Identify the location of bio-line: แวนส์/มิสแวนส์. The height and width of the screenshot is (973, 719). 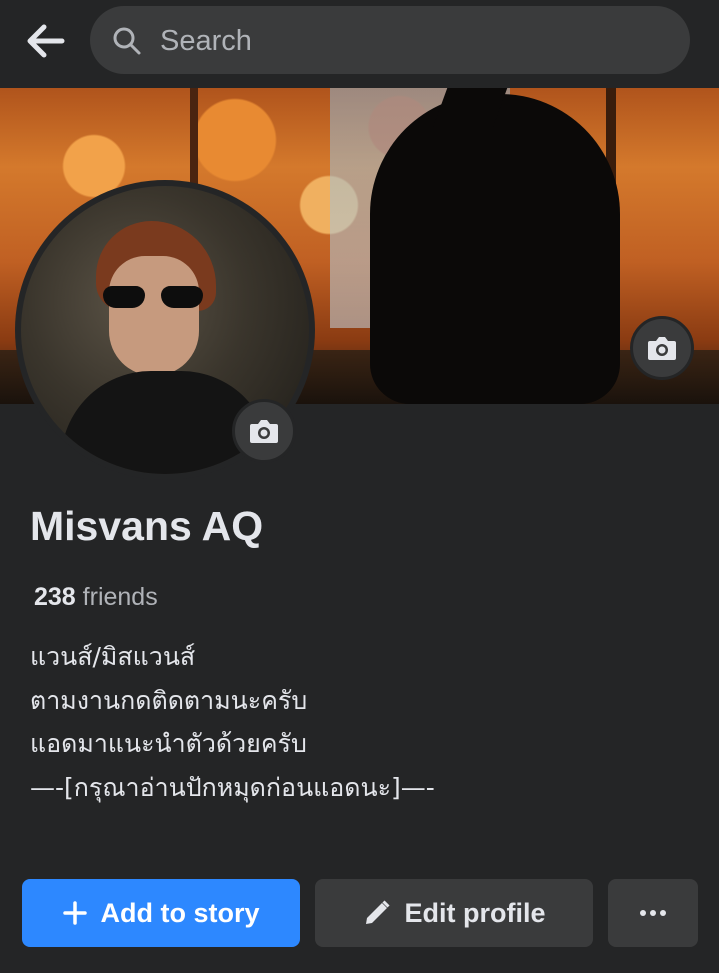
(113, 656).